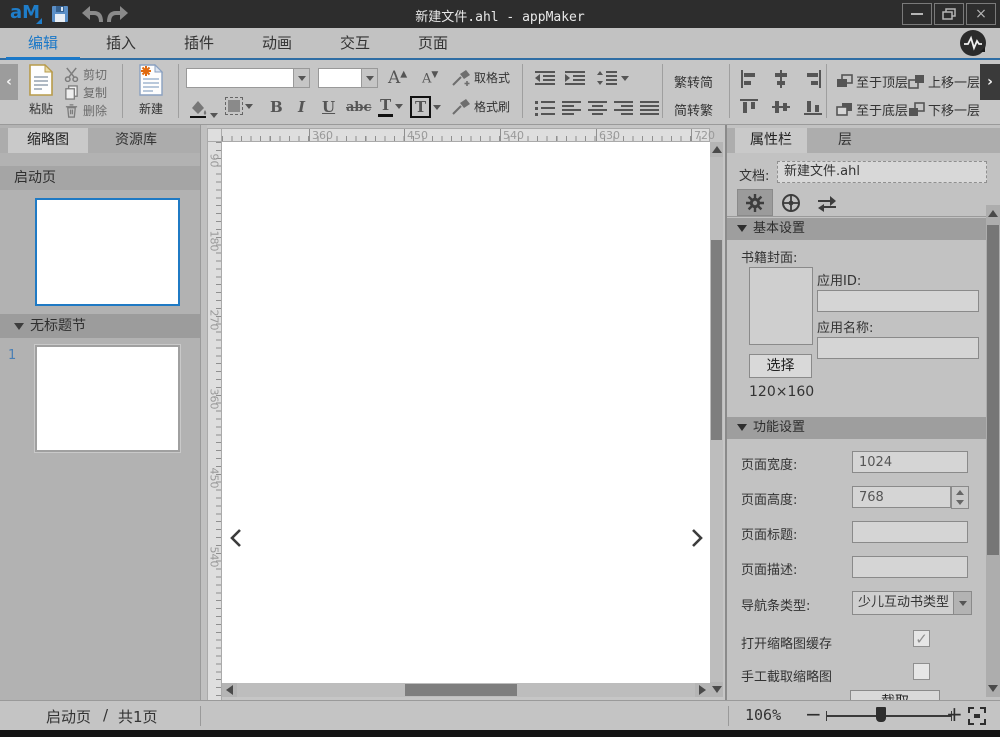 The width and height of the screenshot is (1000, 737). Describe the element at coordinates (898, 301) in the screenshot. I see `app-id-input` at that location.